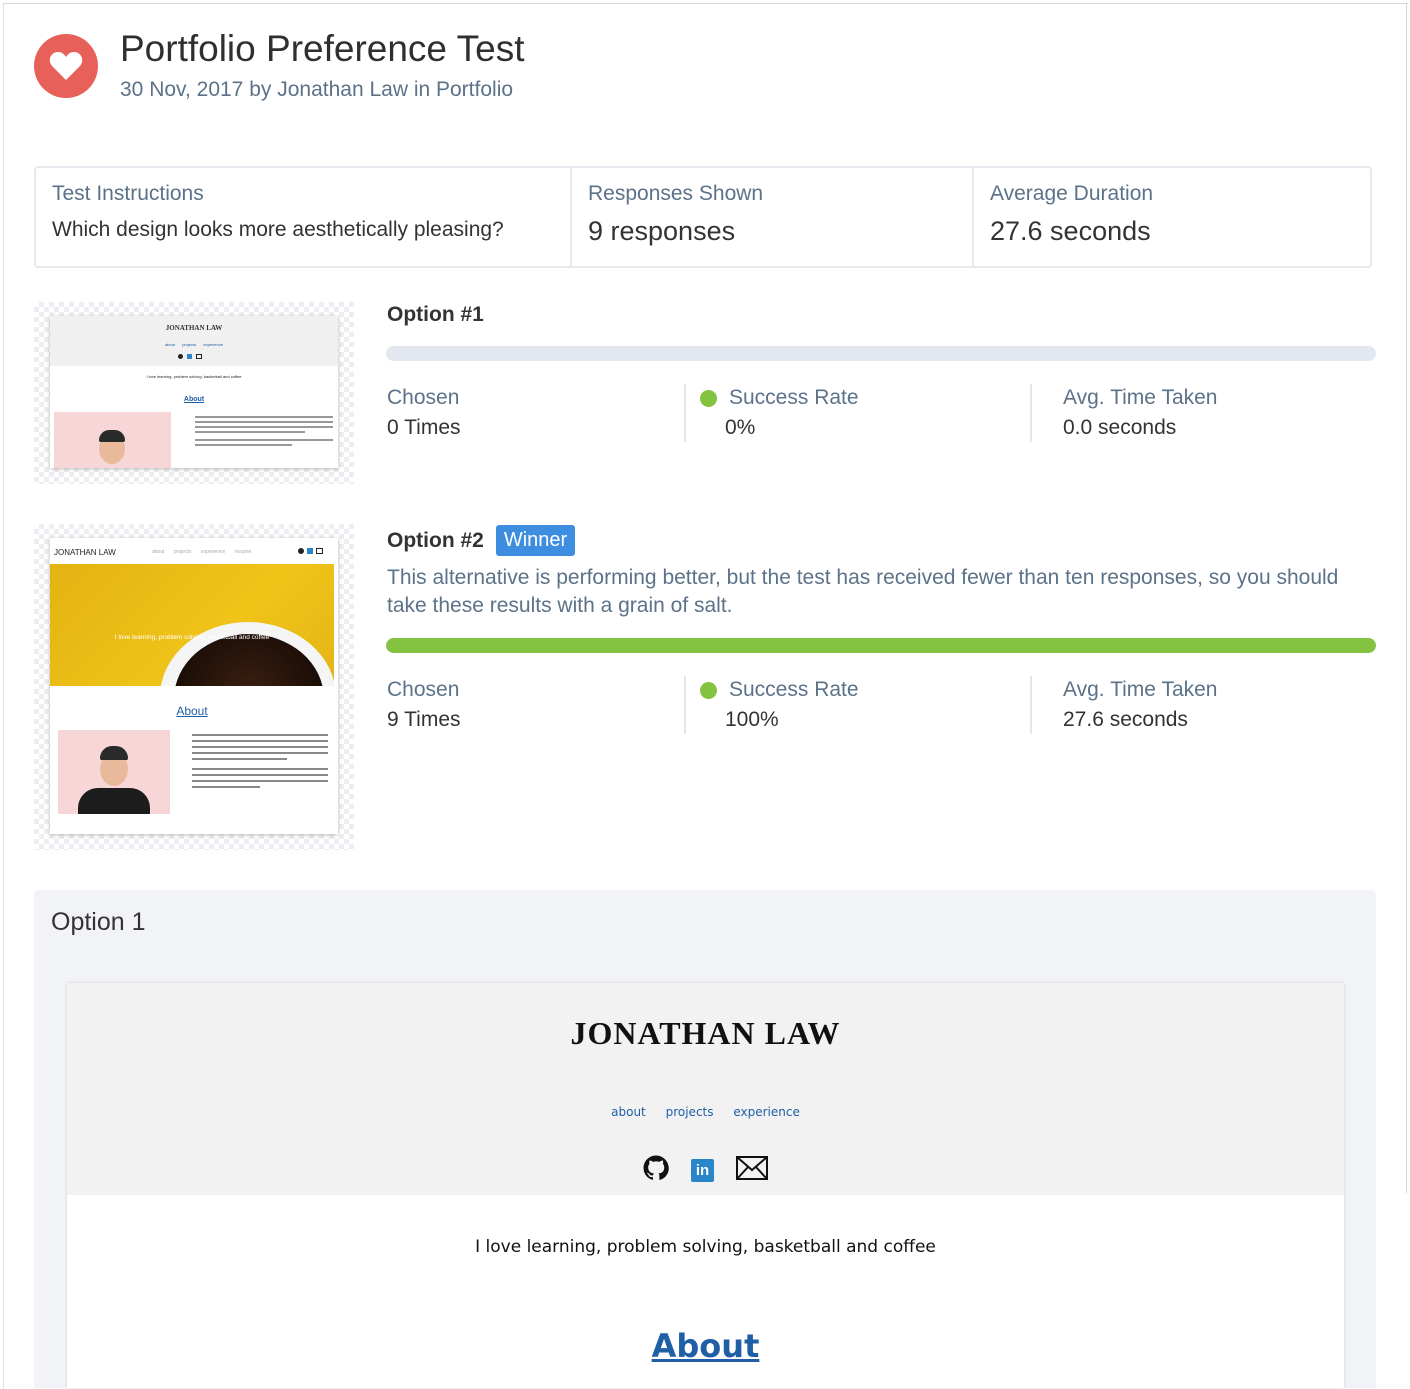 The width and height of the screenshot is (1410, 1389). I want to click on option-1-progress-bar, so click(881, 353).